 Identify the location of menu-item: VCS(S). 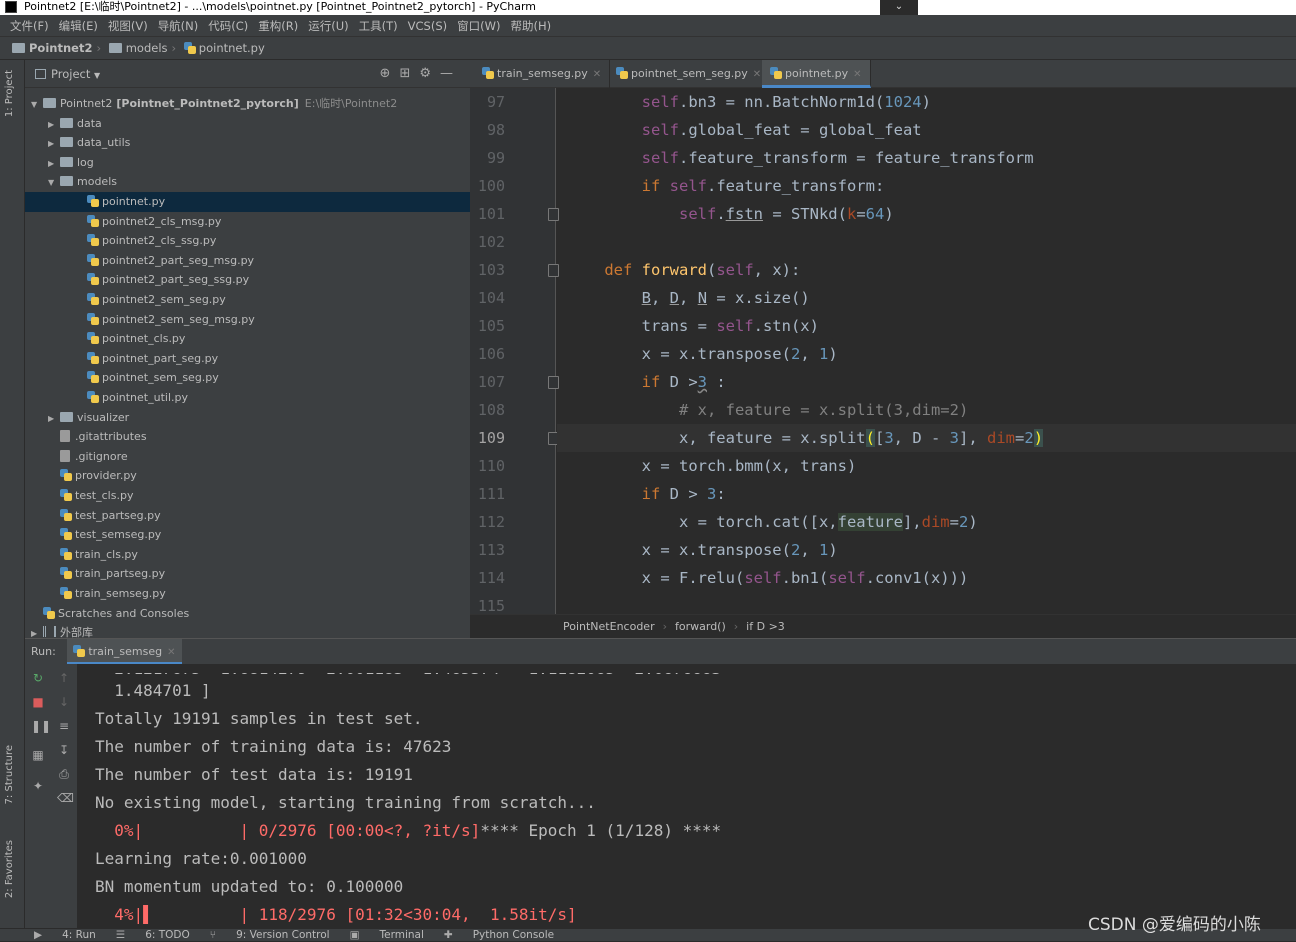
(427, 26).